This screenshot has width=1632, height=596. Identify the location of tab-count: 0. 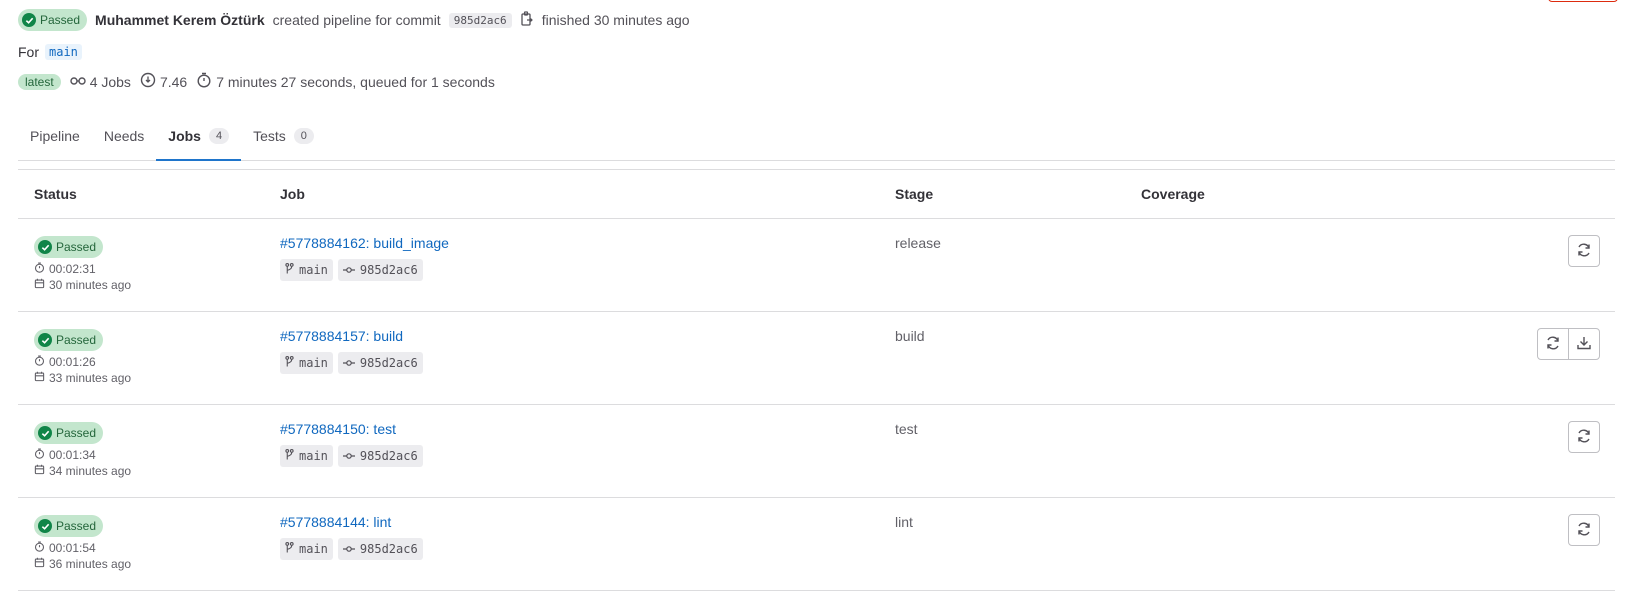
(303, 136).